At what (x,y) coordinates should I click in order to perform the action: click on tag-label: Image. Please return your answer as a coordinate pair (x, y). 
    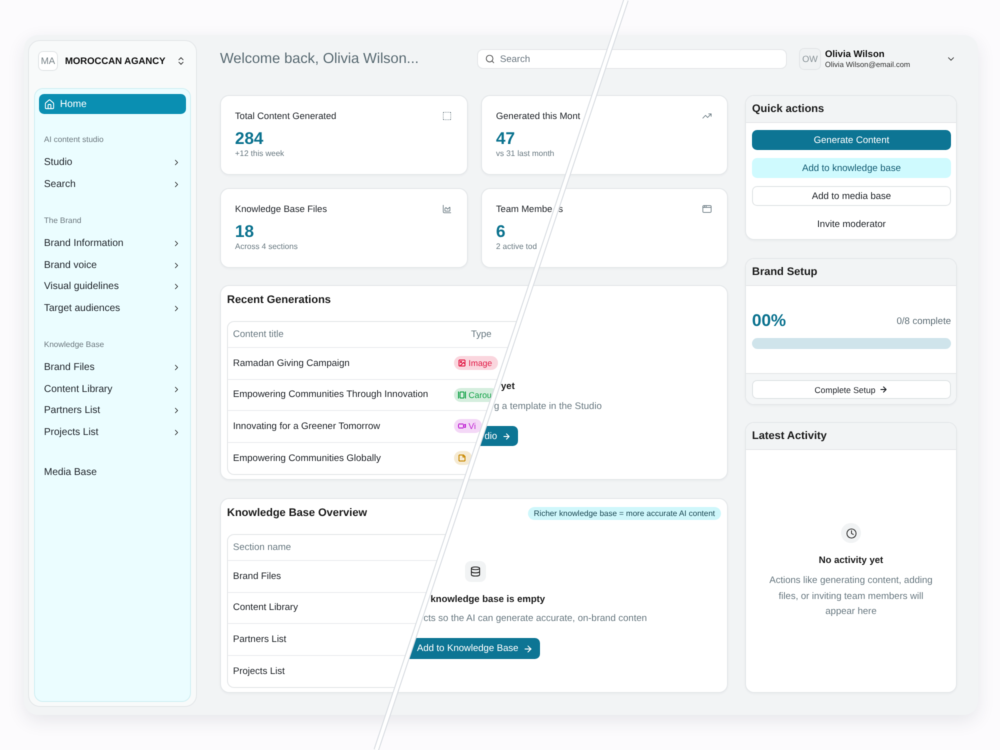
    Looking at the image, I should click on (480, 363).